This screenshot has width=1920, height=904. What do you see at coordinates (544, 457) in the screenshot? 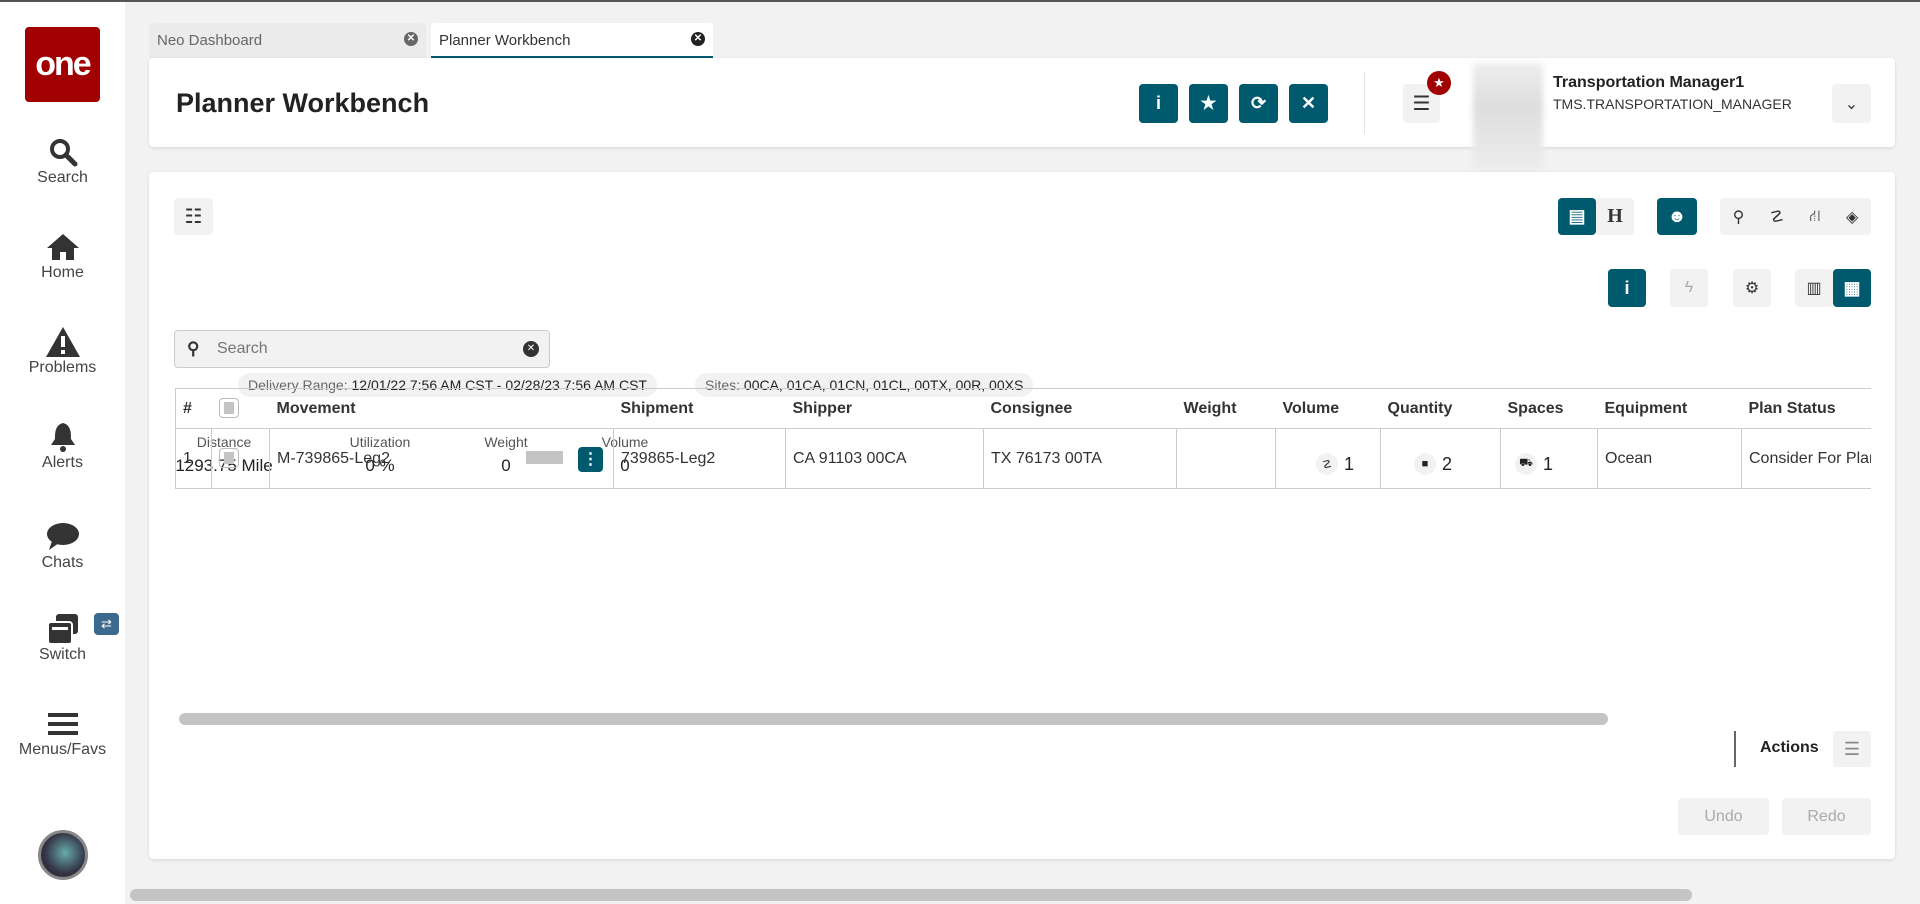
I see `movement-tag` at bounding box center [544, 457].